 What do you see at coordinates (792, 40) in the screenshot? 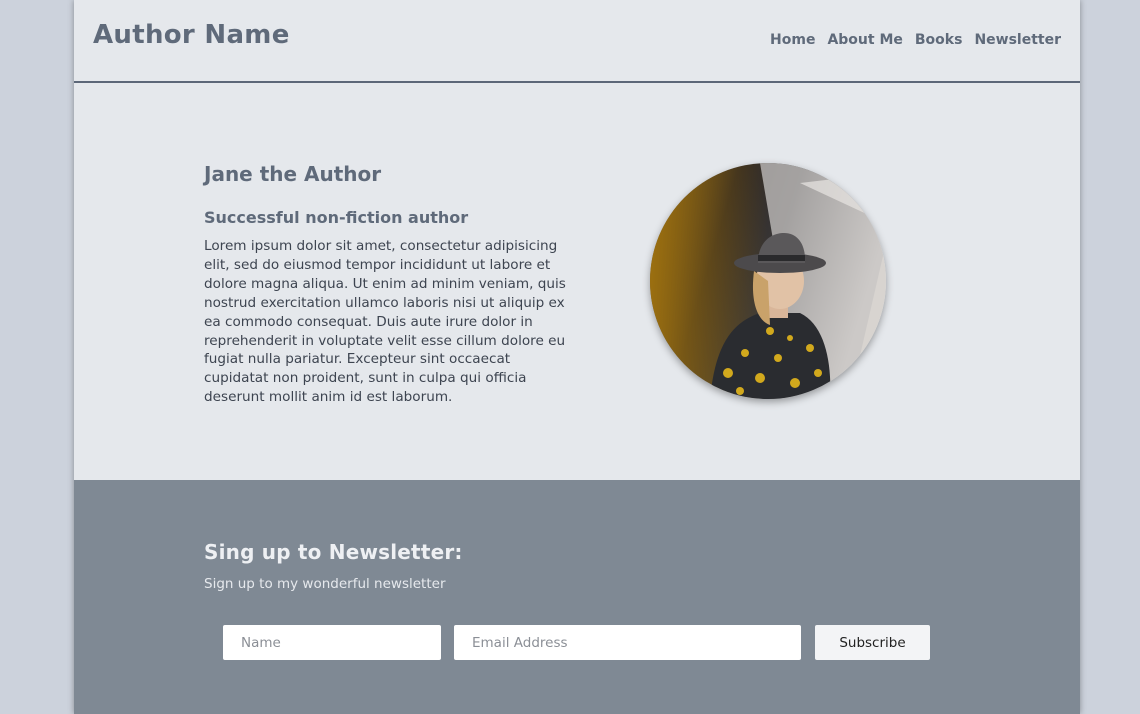
I see `nav-home: Home` at bounding box center [792, 40].